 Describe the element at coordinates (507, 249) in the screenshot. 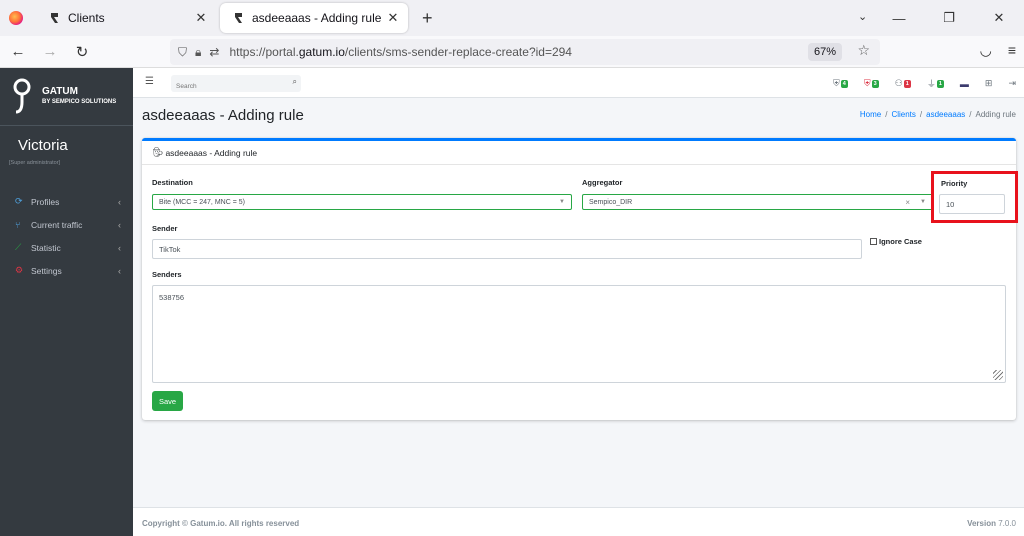

I see `sender-input: TikTok` at that location.